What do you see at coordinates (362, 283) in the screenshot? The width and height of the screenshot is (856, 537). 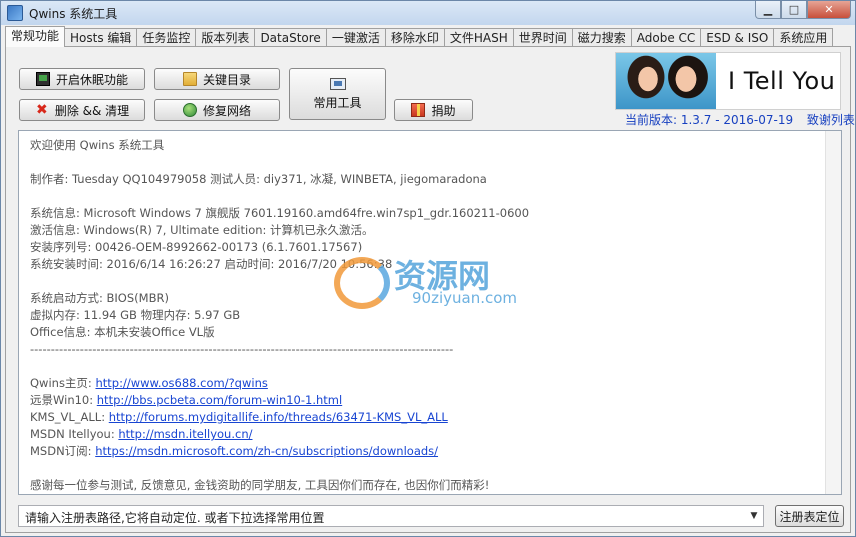 I see `watermark-logo-icon` at bounding box center [362, 283].